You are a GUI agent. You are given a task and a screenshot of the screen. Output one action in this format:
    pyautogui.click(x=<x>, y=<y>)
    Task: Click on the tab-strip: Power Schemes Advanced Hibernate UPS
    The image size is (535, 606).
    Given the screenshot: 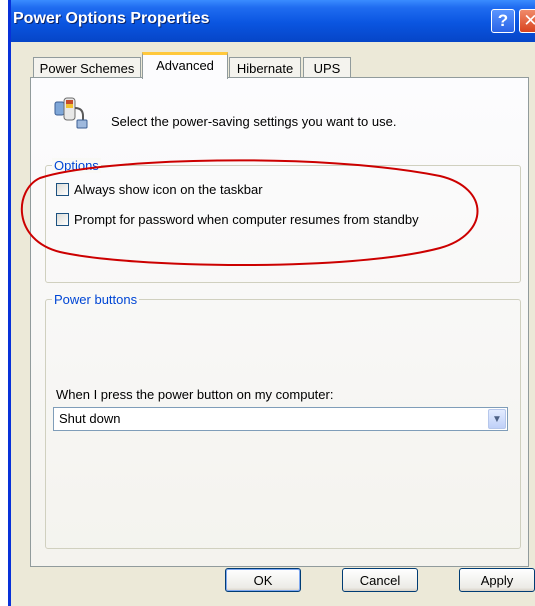 What is the action you would take?
    pyautogui.click(x=273, y=65)
    